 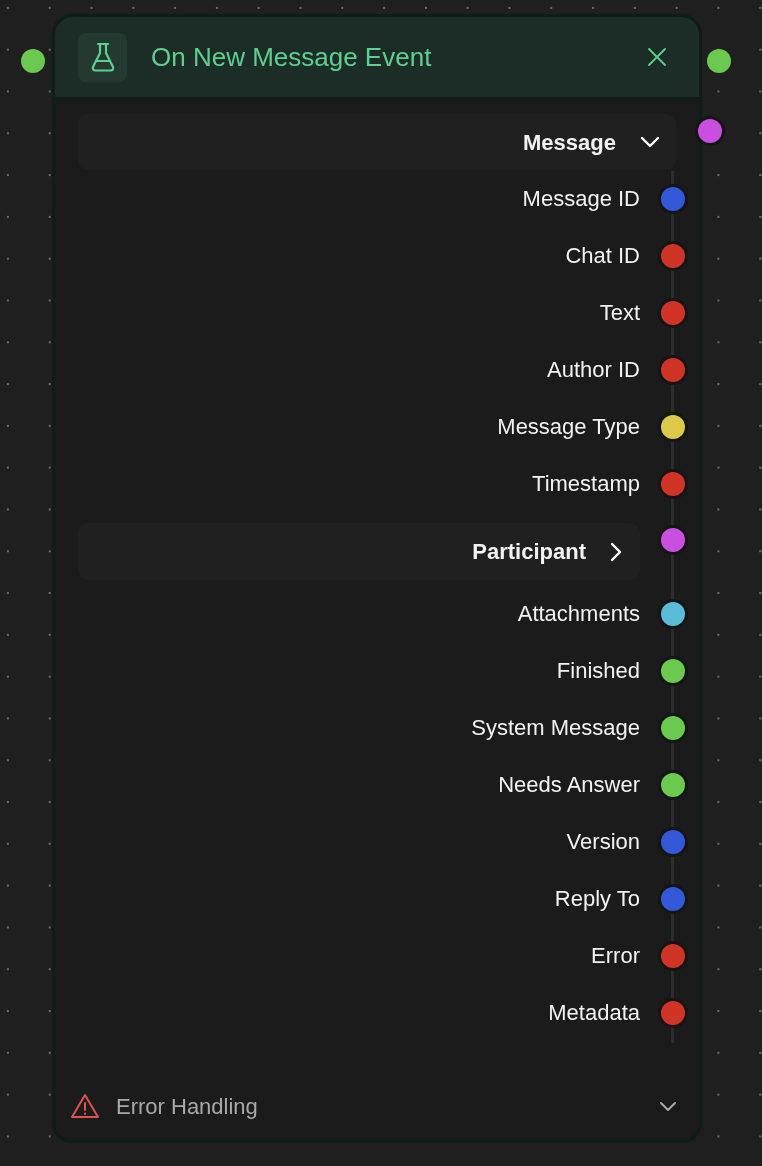 What do you see at coordinates (359, 551) in the screenshot?
I see `group-header: Participant` at bounding box center [359, 551].